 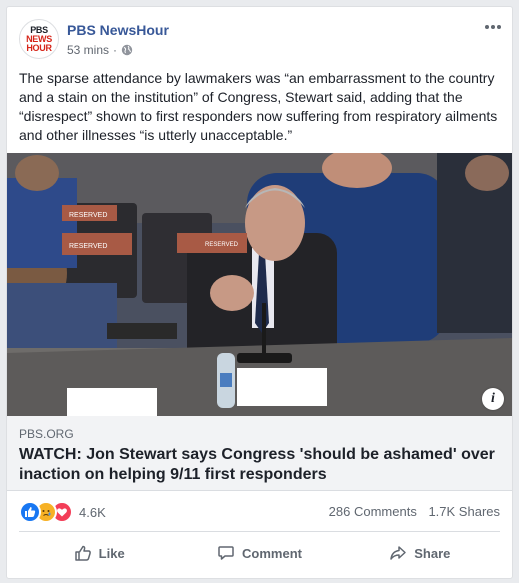 I want to click on link-domain: PBS.ORG, so click(x=46, y=434).